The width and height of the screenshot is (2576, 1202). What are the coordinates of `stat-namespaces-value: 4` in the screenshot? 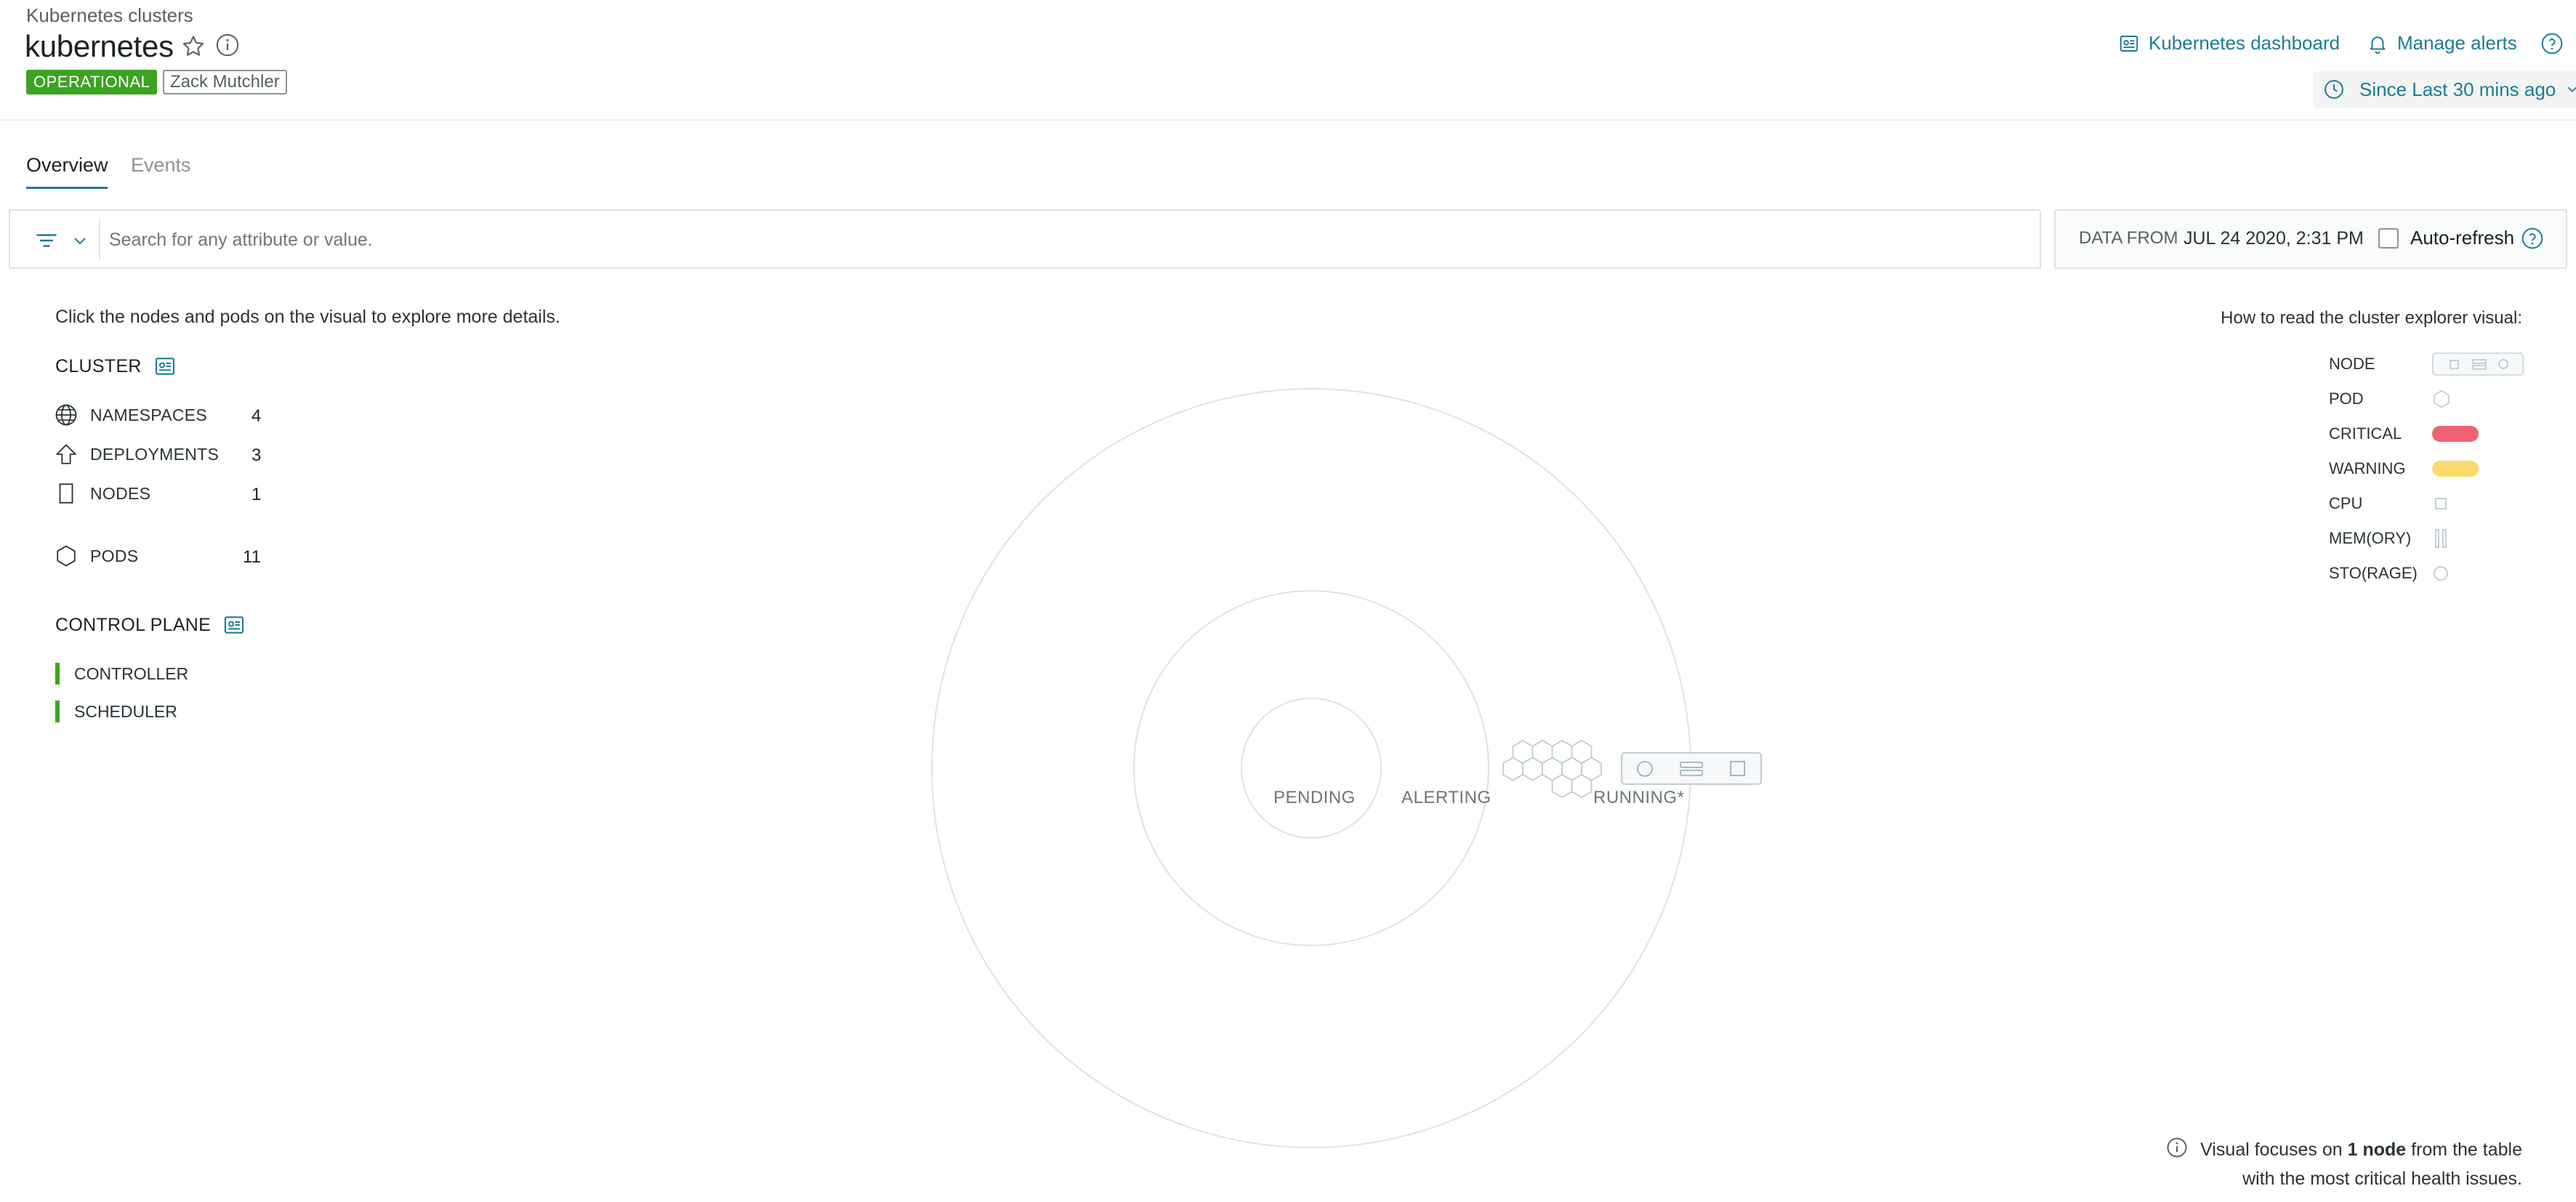 It's located at (256, 416).